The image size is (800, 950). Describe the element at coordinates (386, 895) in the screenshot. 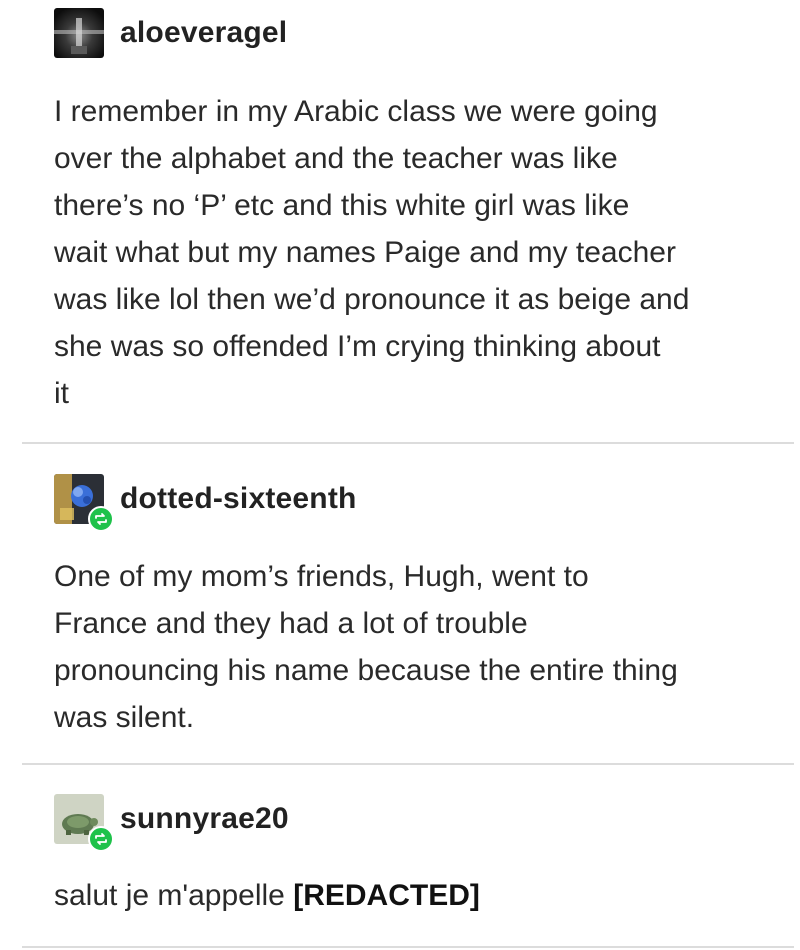

I see `redacted-text: [REDACTED]` at that location.